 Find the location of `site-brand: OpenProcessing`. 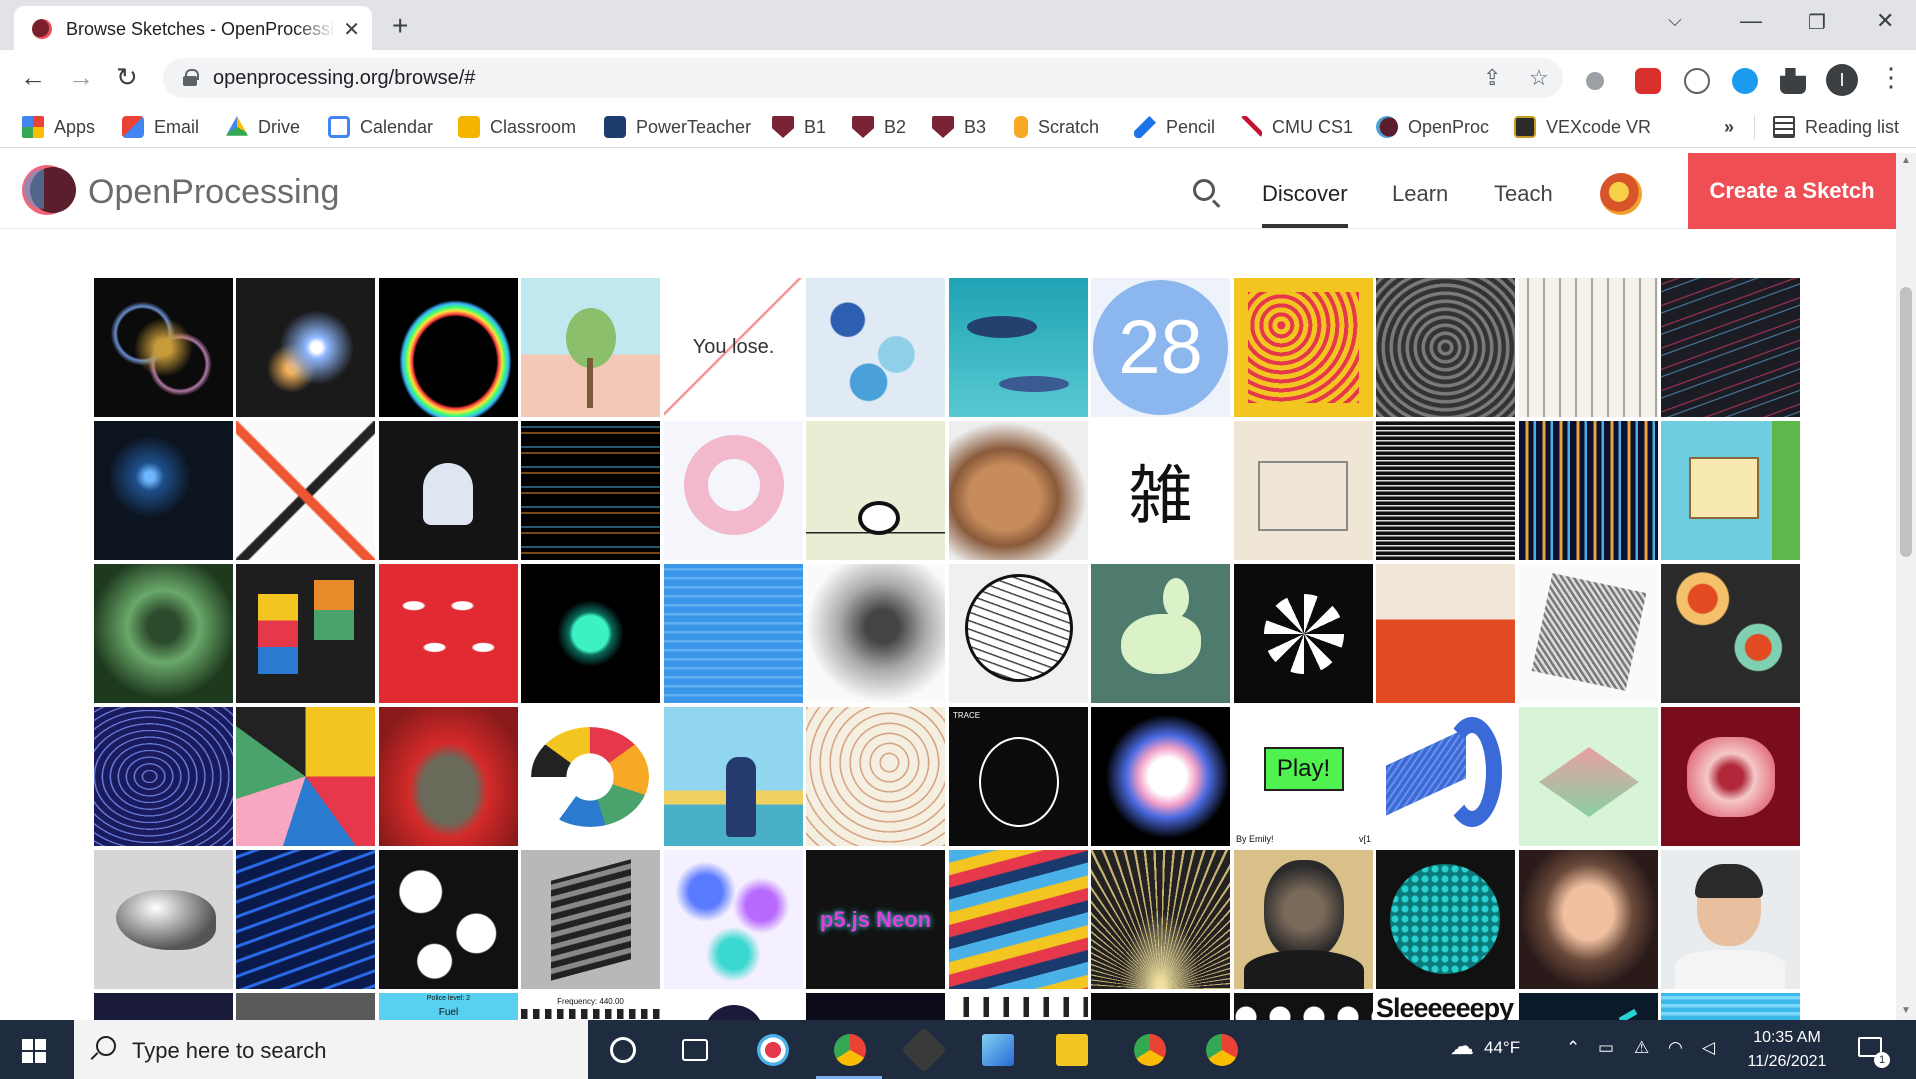

site-brand: OpenProcessing is located at coordinates (213, 192).